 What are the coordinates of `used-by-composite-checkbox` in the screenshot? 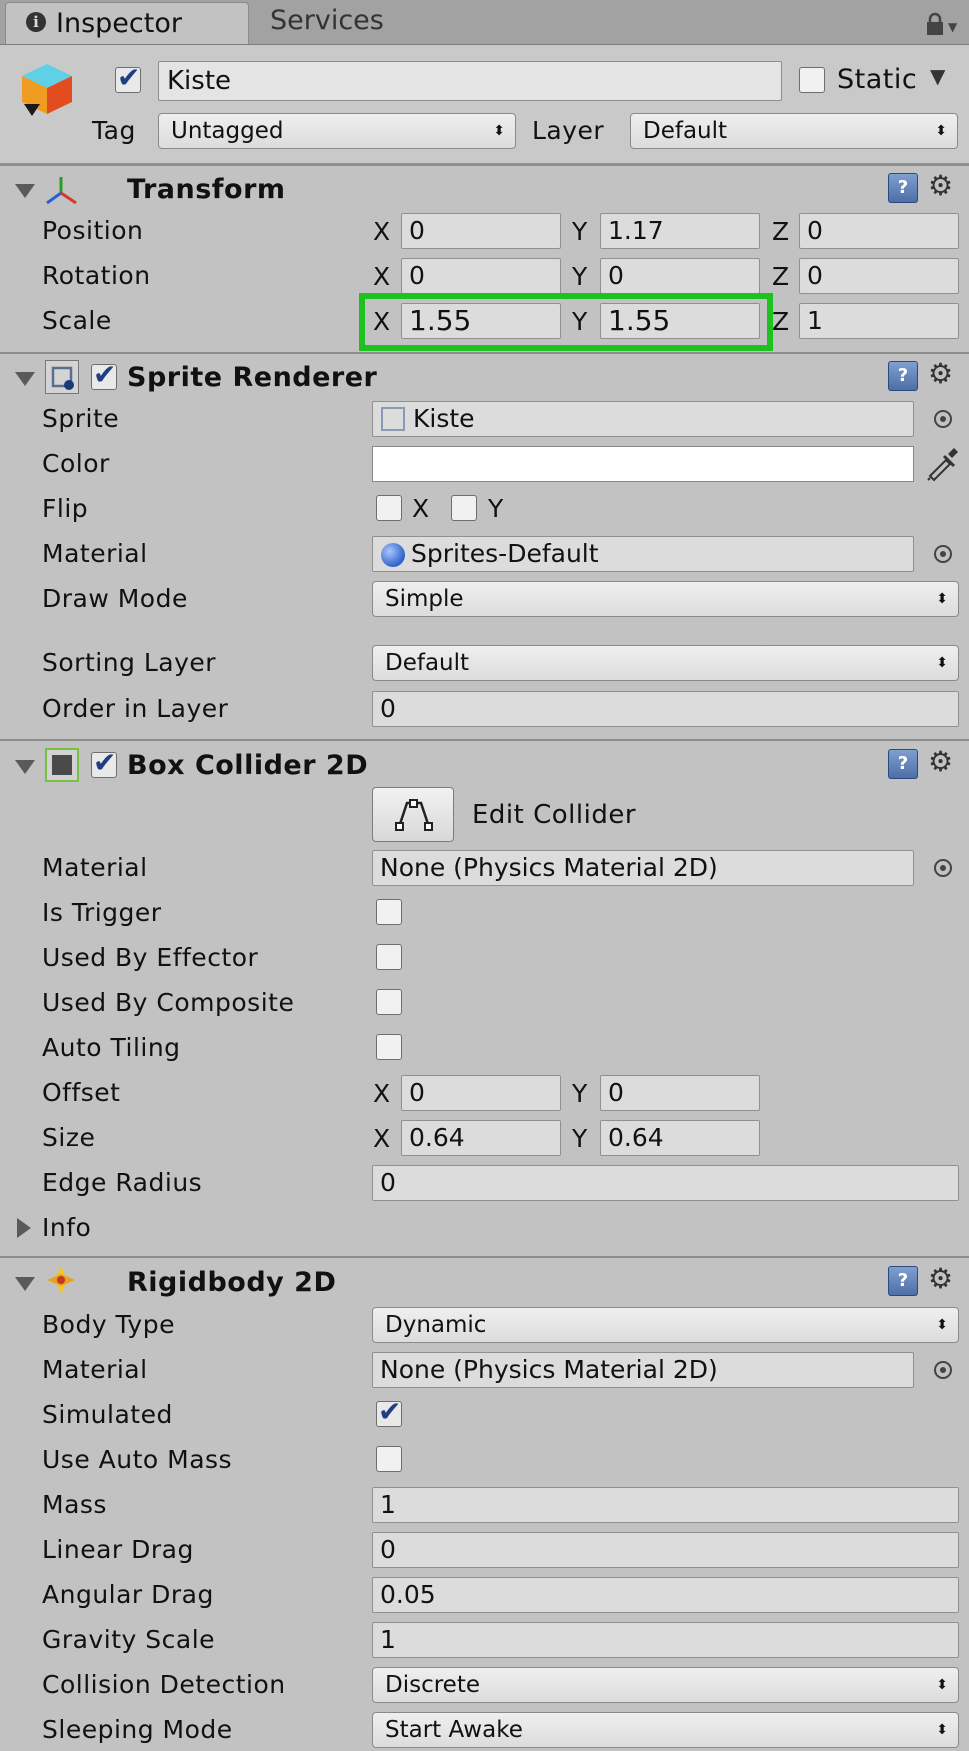 It's located at (389, 1002).